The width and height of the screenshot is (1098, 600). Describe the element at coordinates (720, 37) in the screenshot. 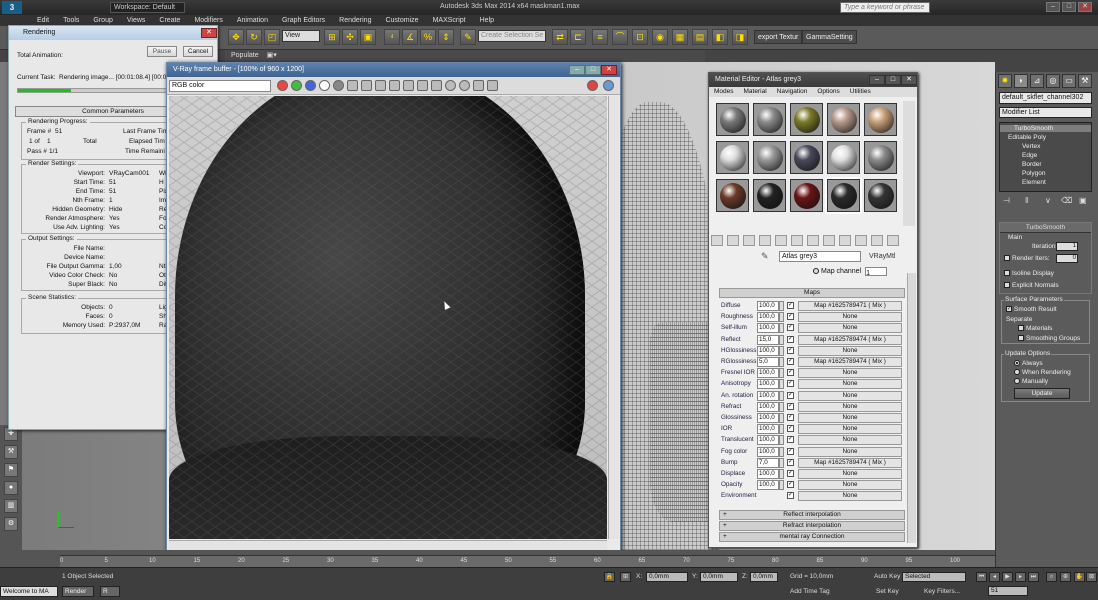

I see `render-production-icon: ◧` at that location.